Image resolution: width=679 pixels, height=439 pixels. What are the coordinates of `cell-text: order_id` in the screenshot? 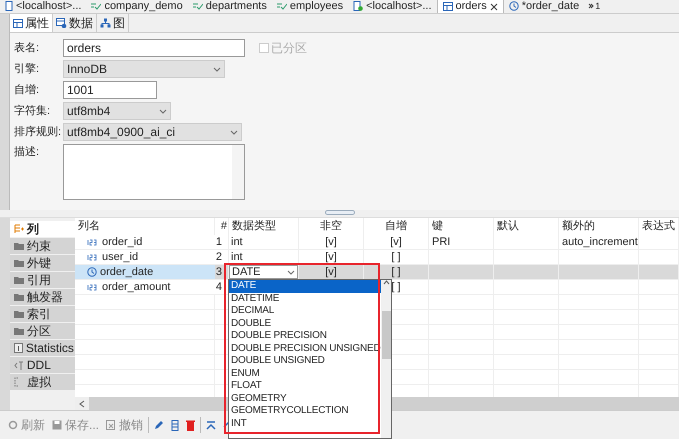 It's located at (122, 242).